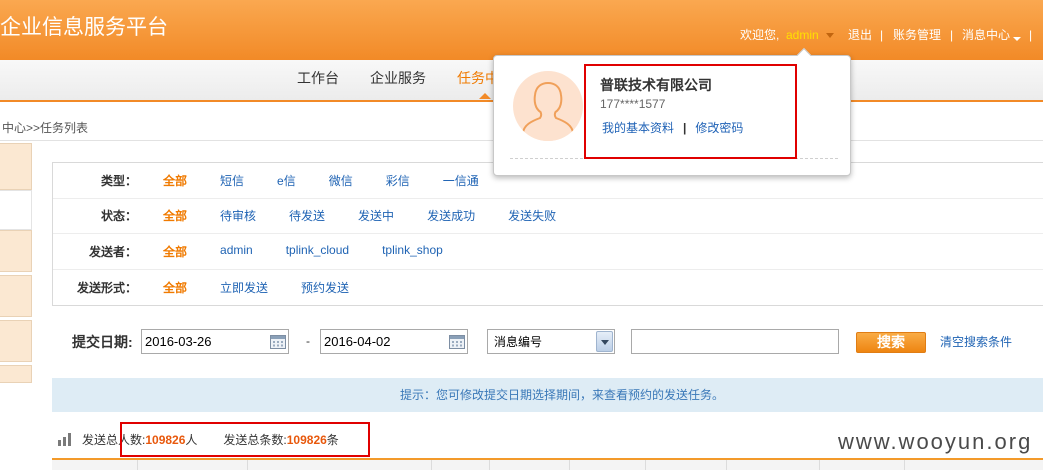 The image size is (1043, 470). Describe the element at coordinates (307, 215) in the screenshot. I see `filter-status-option: 待发送` at that location.